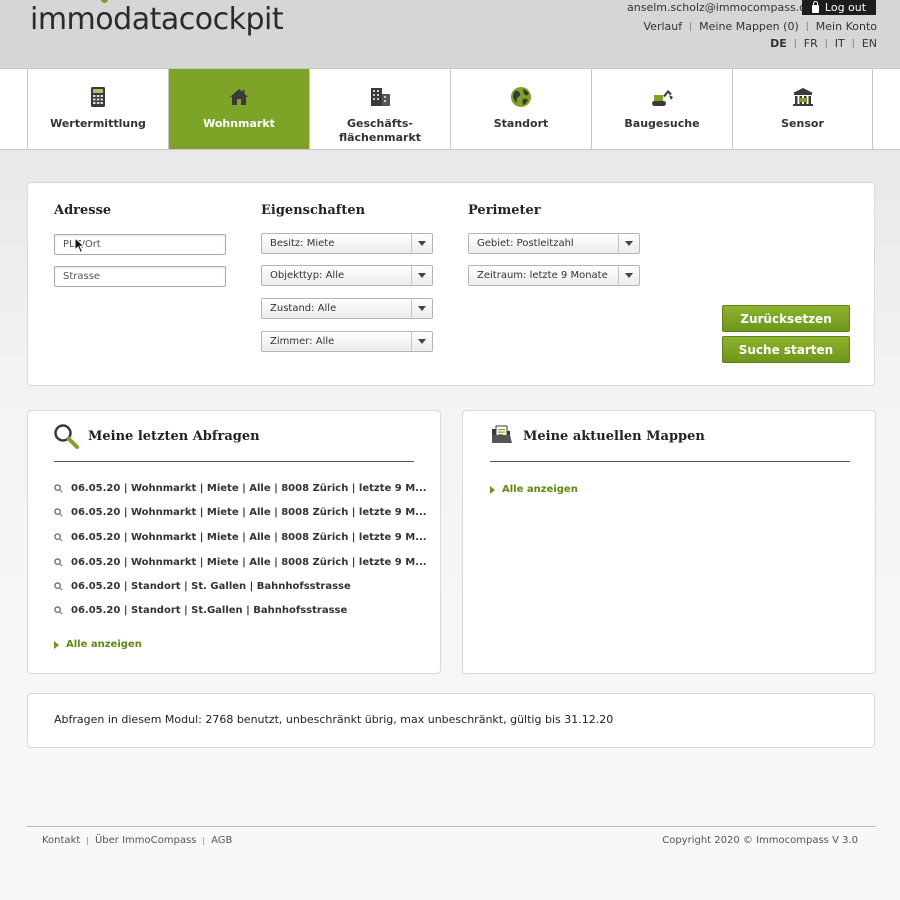 The width and height of the screenshot is (900, 900). What do you see at coordinates (239, 97) in the screenshot?
I see `house-icon` at bounding box center [239, 97].